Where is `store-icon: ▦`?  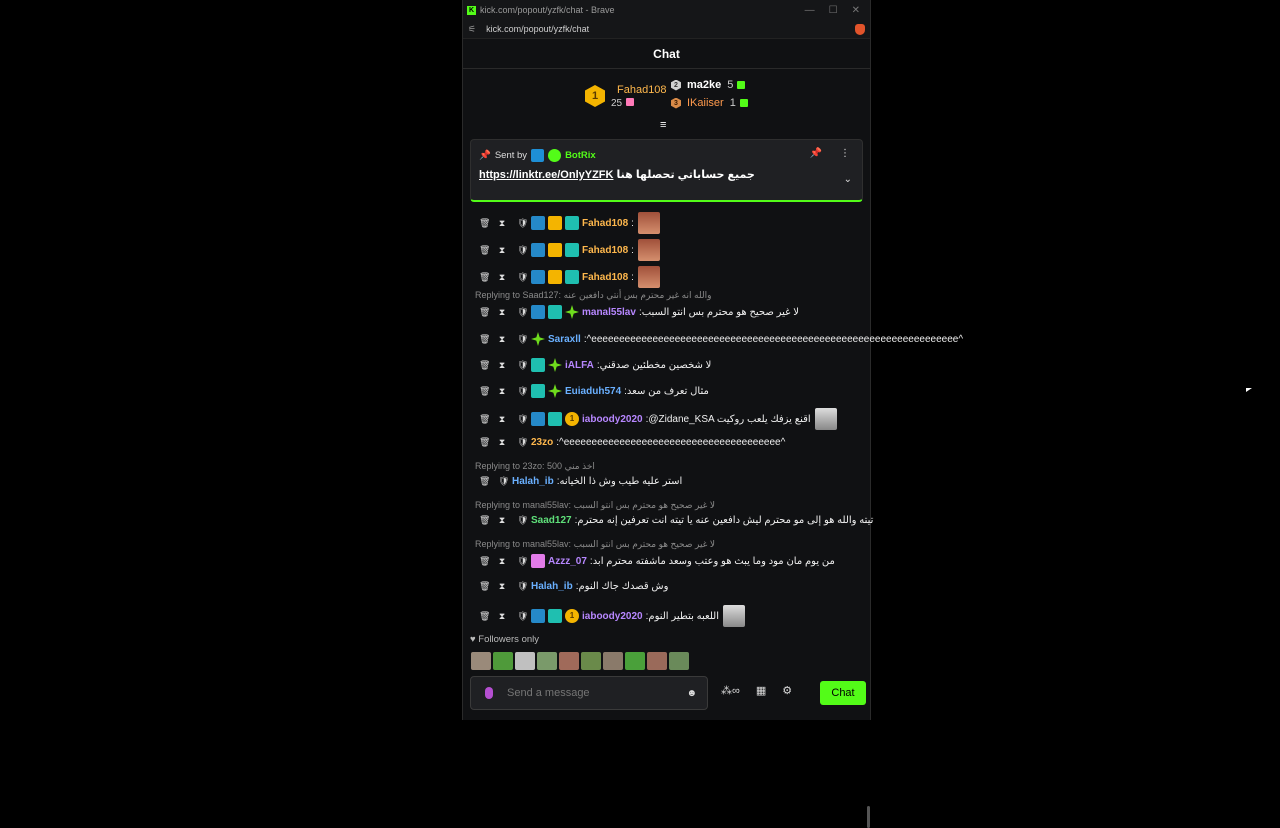
store-icon: ▦ is located at coordinates (761, 690).